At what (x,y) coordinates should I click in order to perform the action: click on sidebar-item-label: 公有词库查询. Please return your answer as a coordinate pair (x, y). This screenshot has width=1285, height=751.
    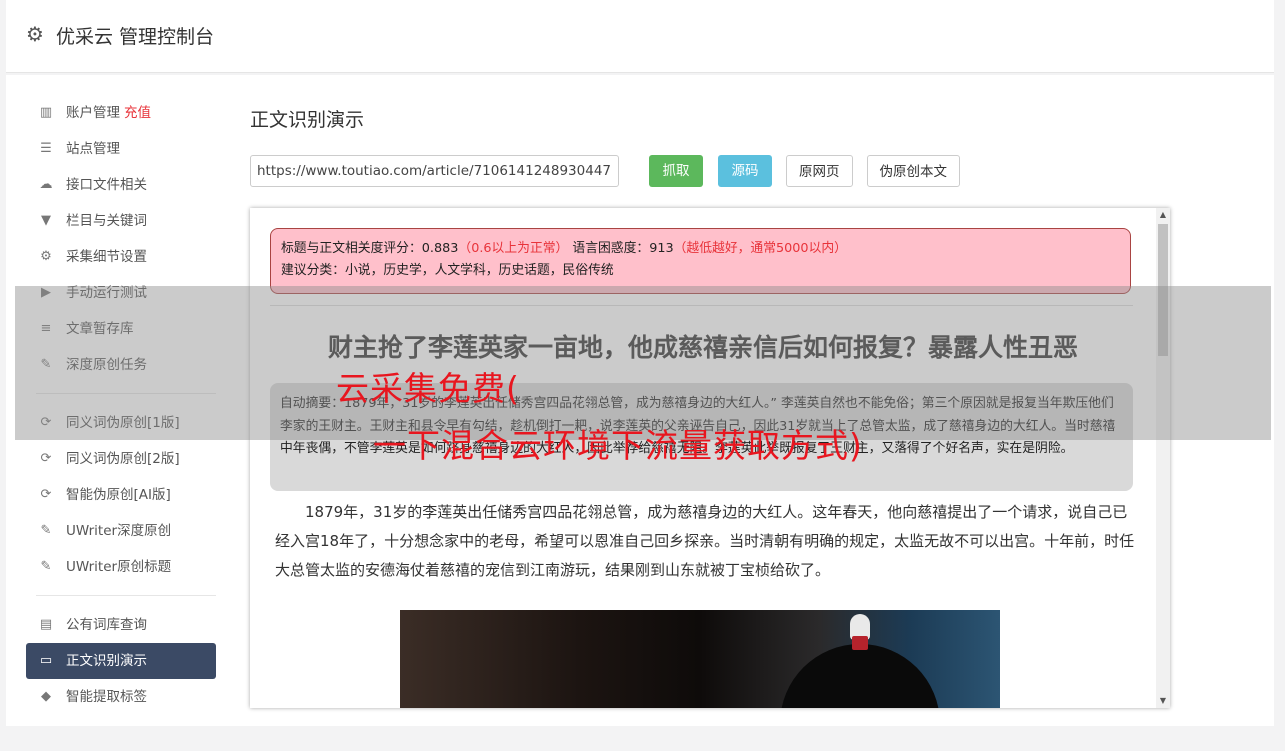
    Looking at the image, I should click on (106, 625).